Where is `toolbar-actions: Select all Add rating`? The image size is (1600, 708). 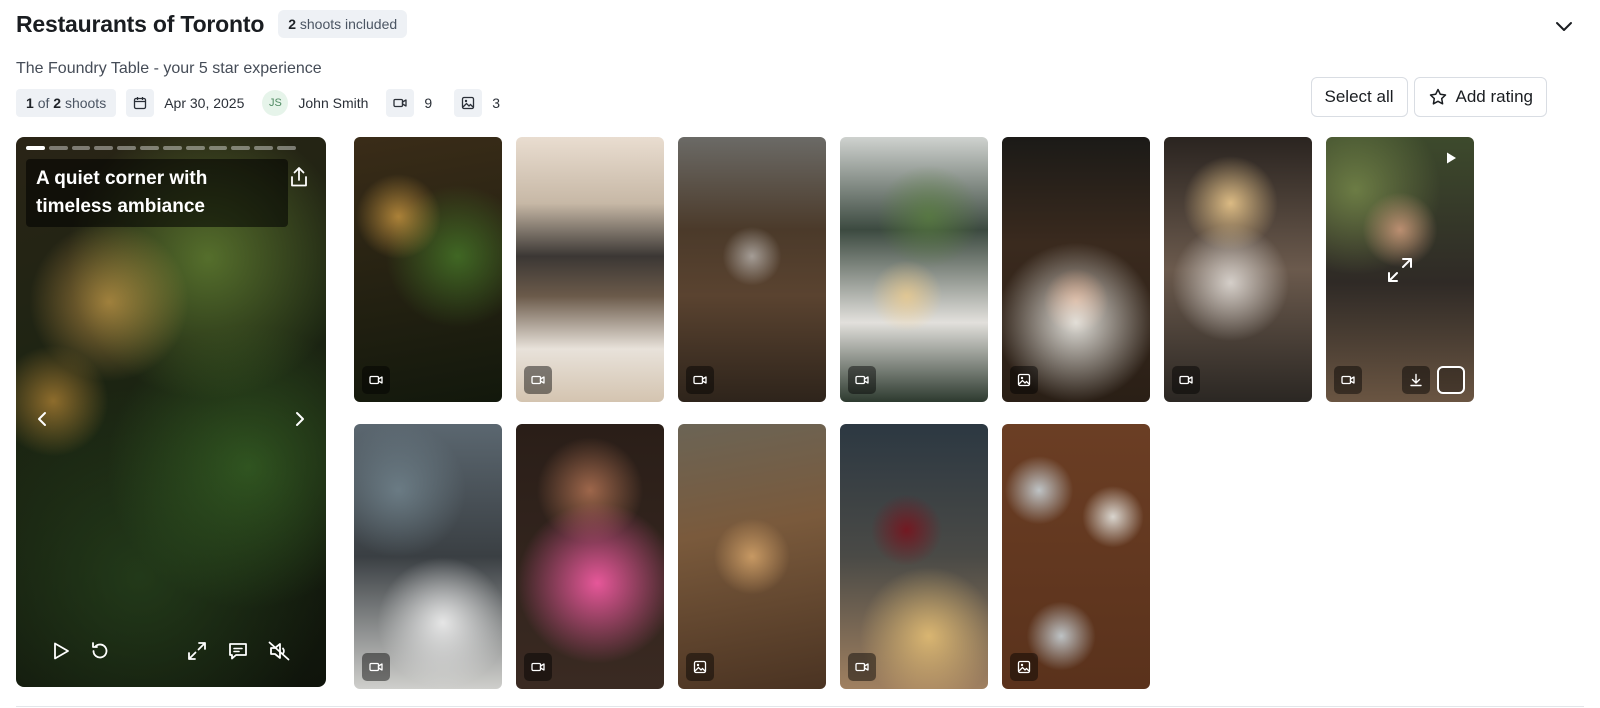 toolbar-actions: Select all Add rating is located at coordinates (1428, 97).